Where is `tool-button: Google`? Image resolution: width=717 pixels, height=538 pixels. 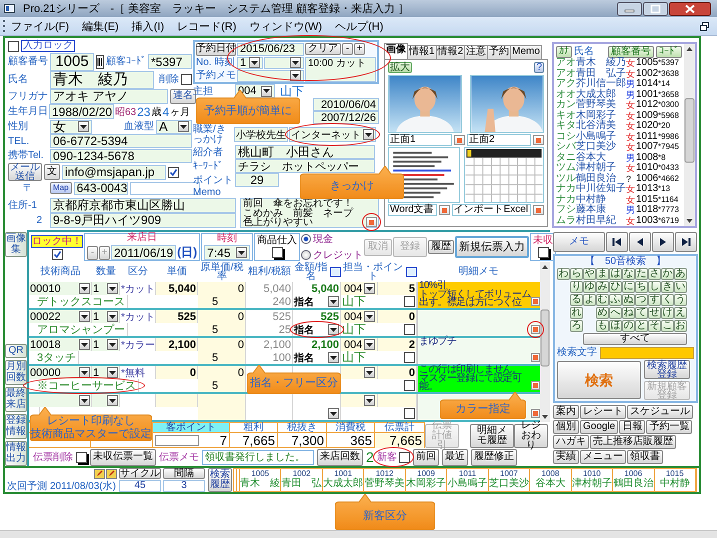 tool-button: Google is located at coordinates (599, 427).